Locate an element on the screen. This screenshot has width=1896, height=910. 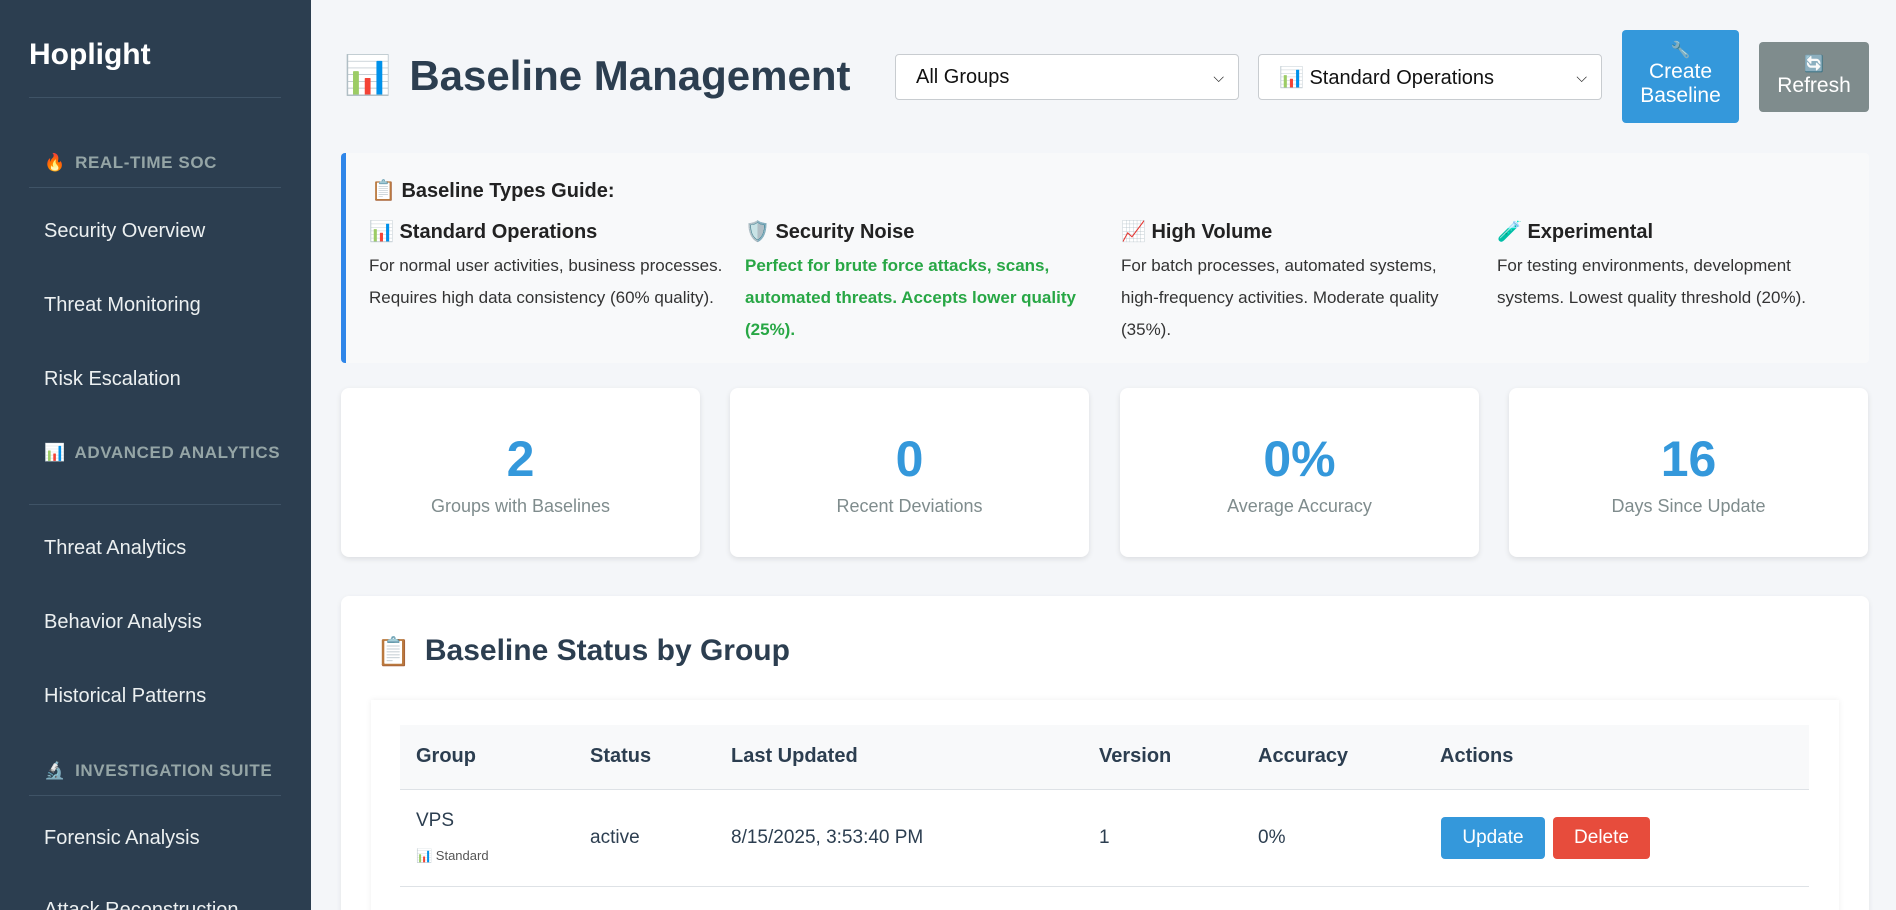
guide-type-heading: 🧪 Experimental is located at coordinates (1674, 231).